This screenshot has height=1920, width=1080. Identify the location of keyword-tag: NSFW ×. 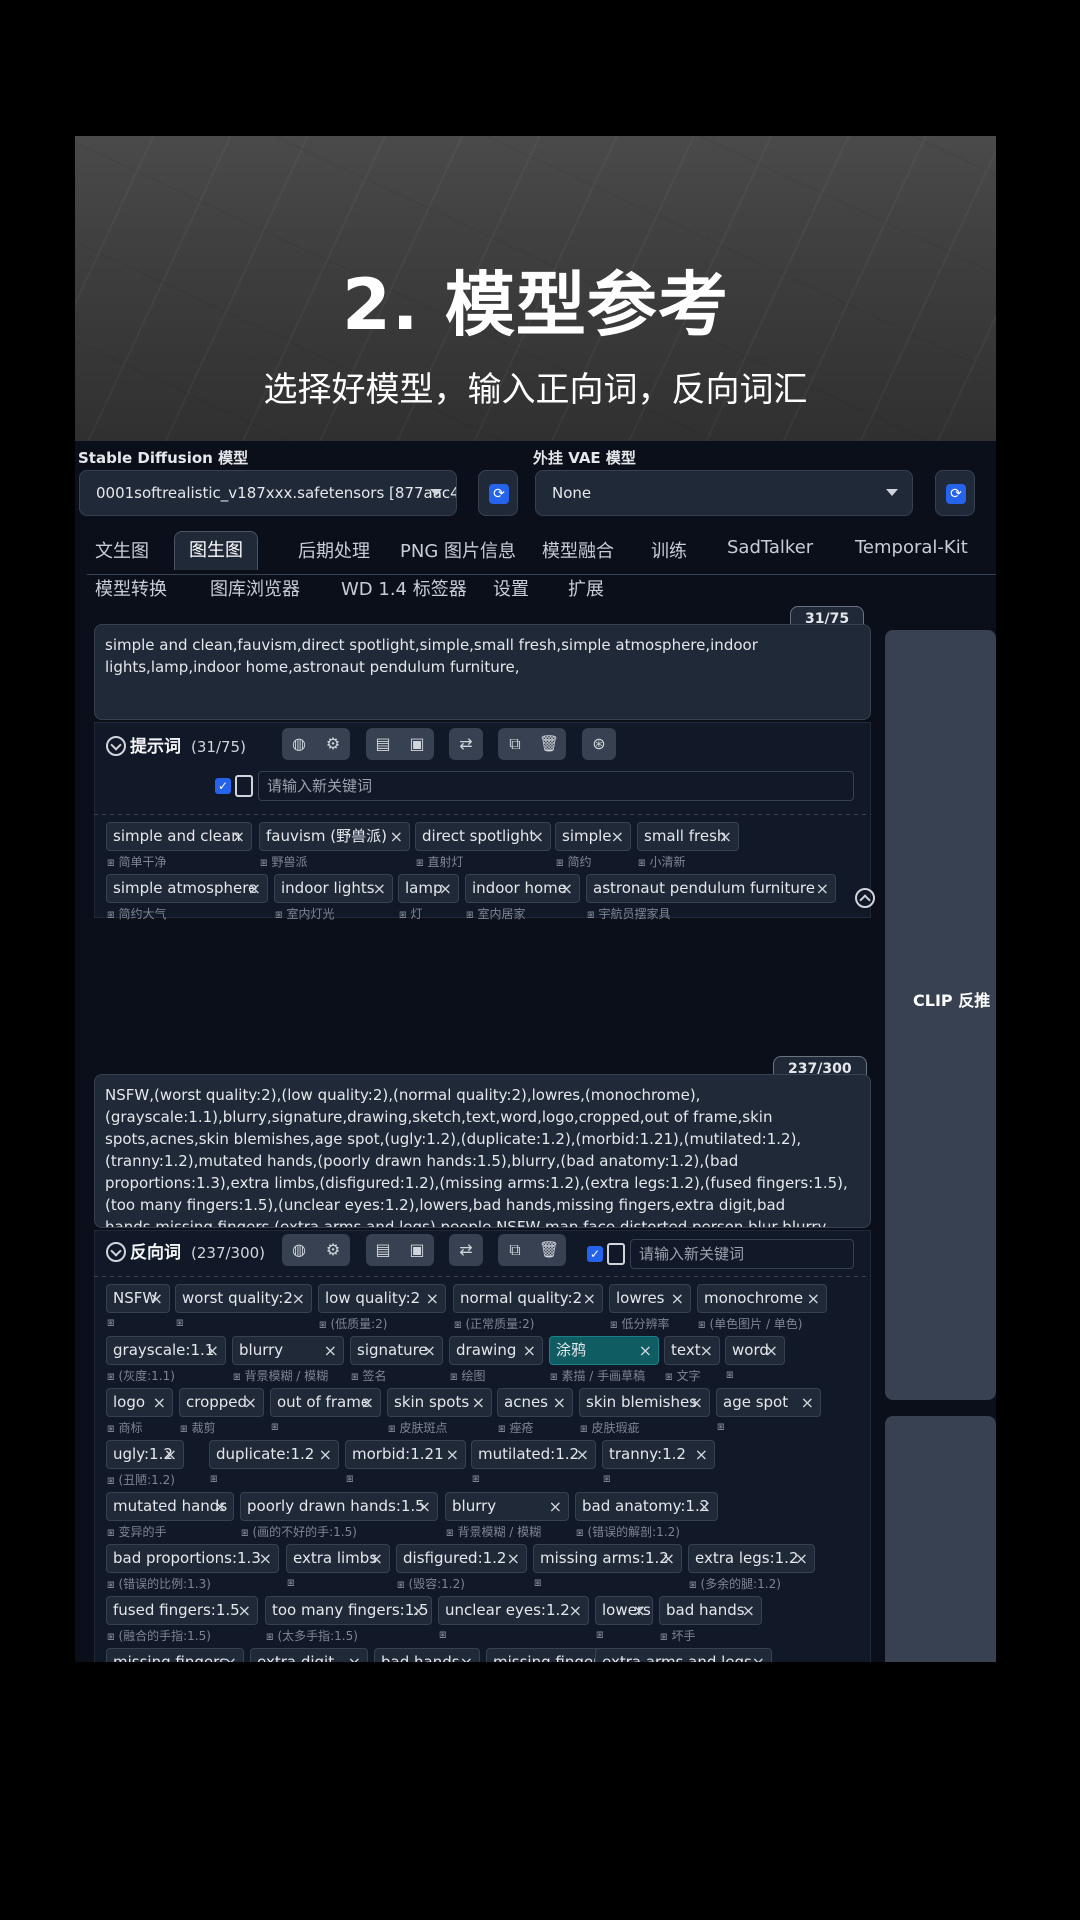
(138, 1298).